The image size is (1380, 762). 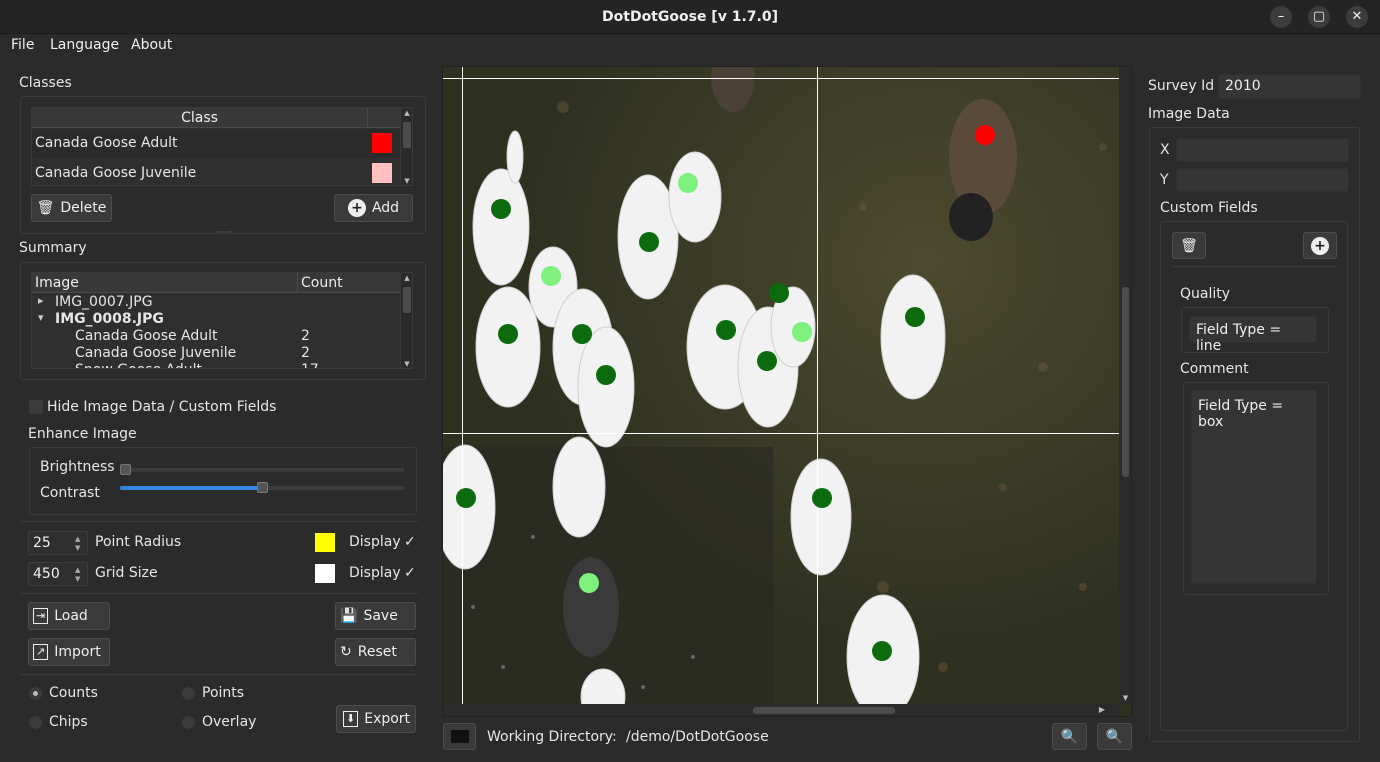 What do you see at coordinates (325, 542) in the screenshot?
I see `point-color-swatch` at bounding box center [325, 542].